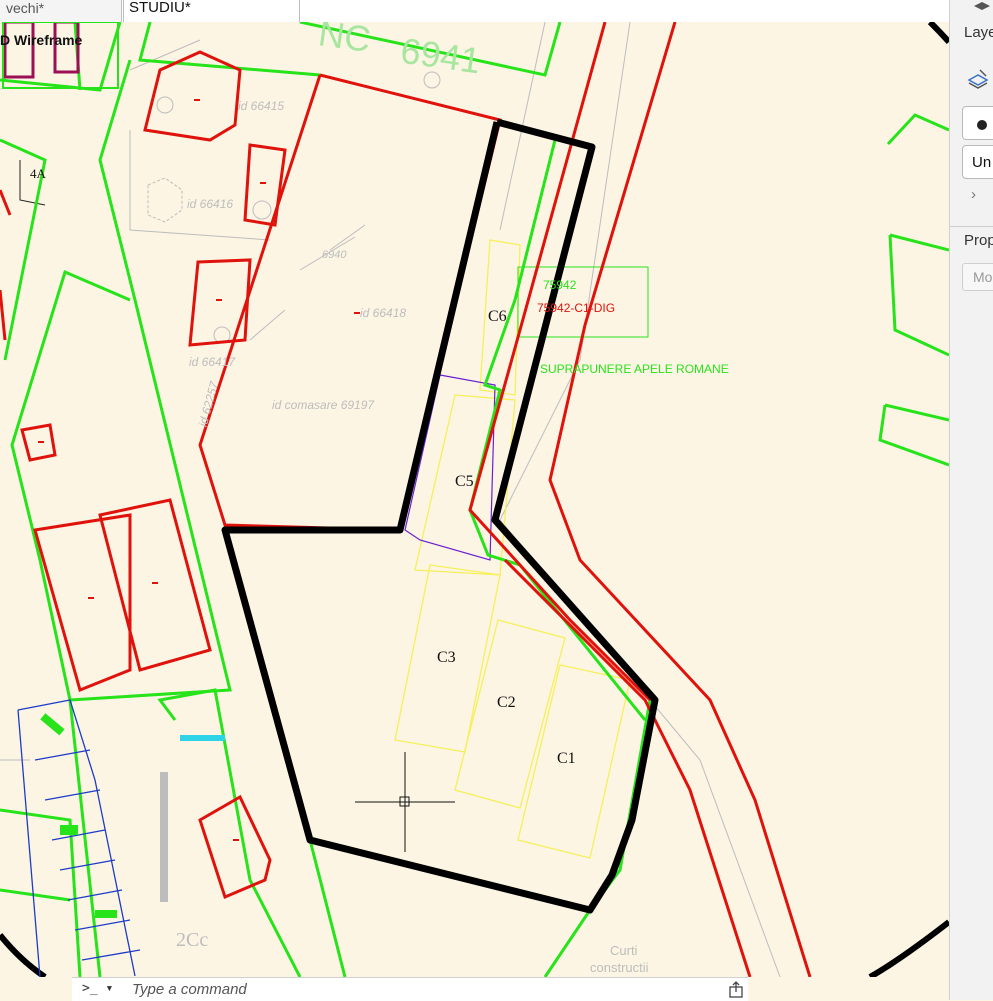 The height and width of the screenshot is (1001, 993). Describe the element at coordinates (344, 41) in the screenshot. I see `nc-label: NC` at that location.